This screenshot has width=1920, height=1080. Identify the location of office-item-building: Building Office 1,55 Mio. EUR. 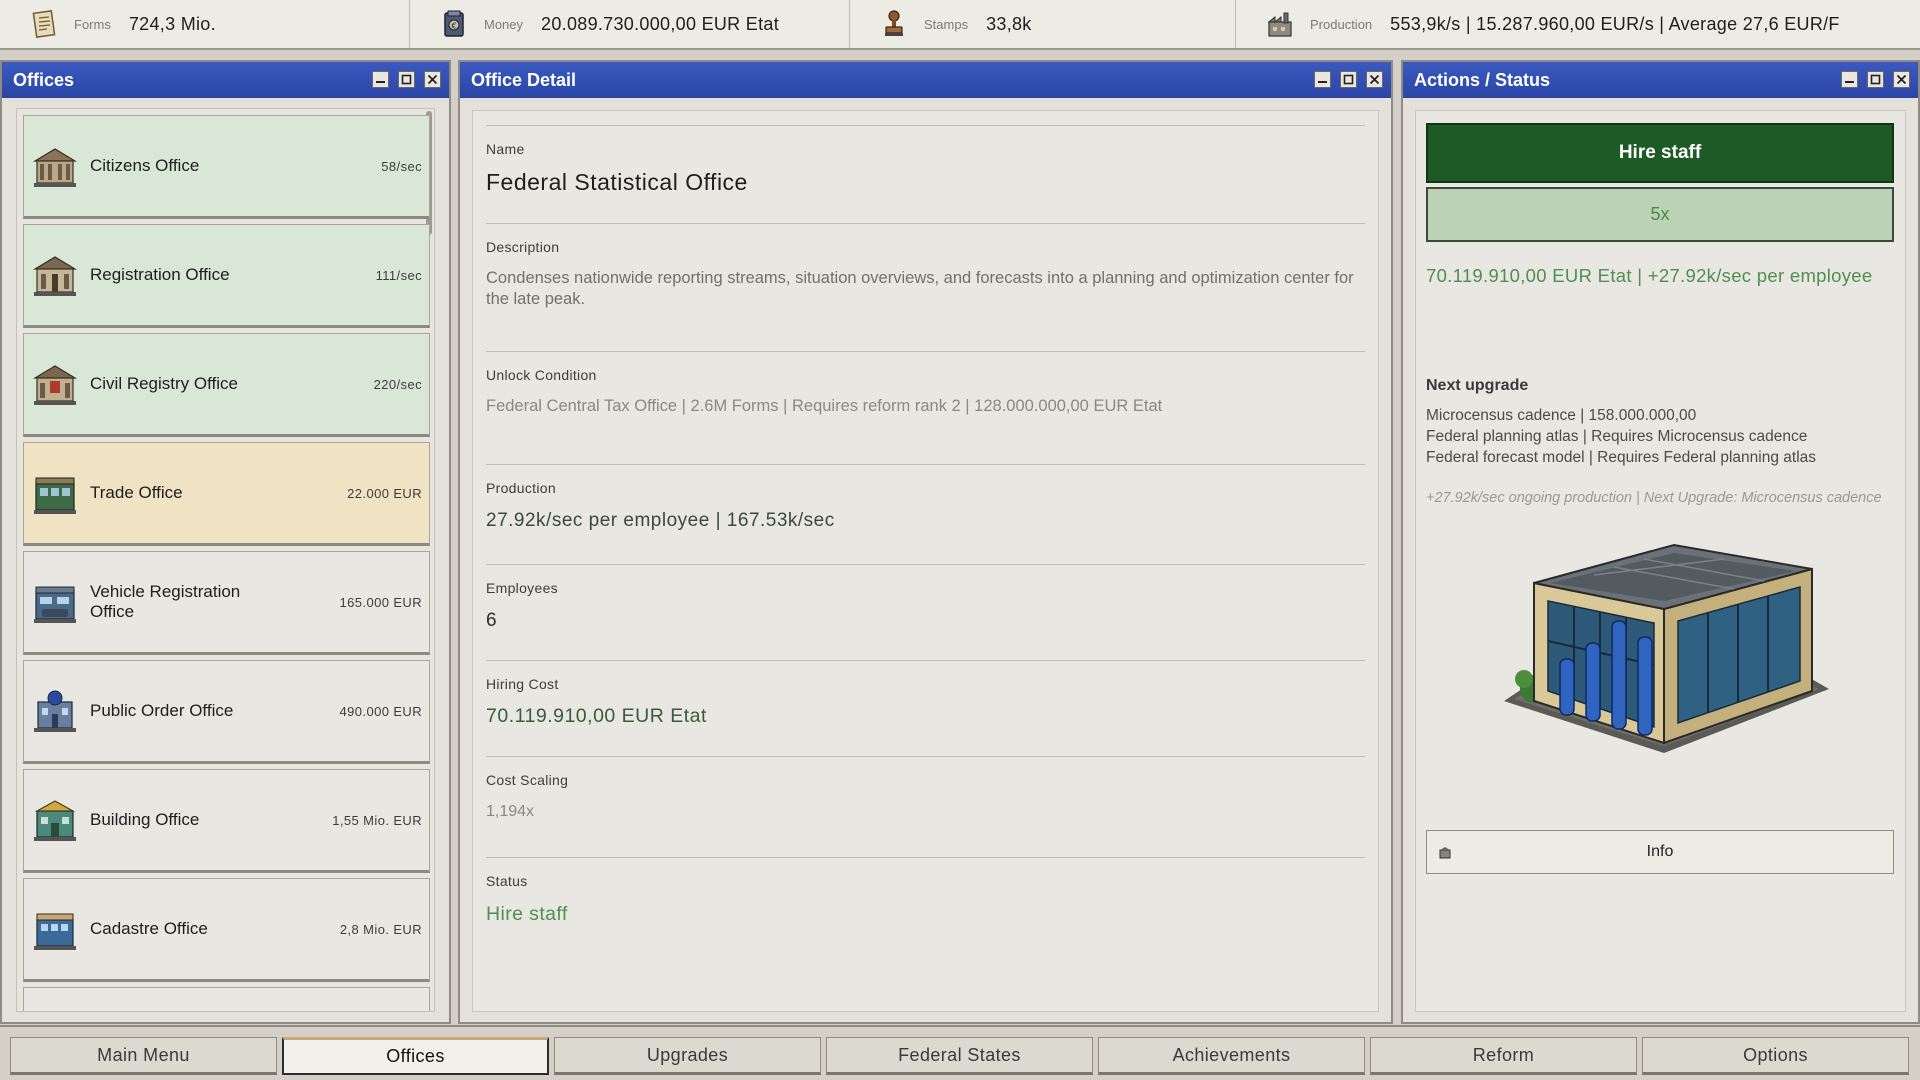
(226, 821).